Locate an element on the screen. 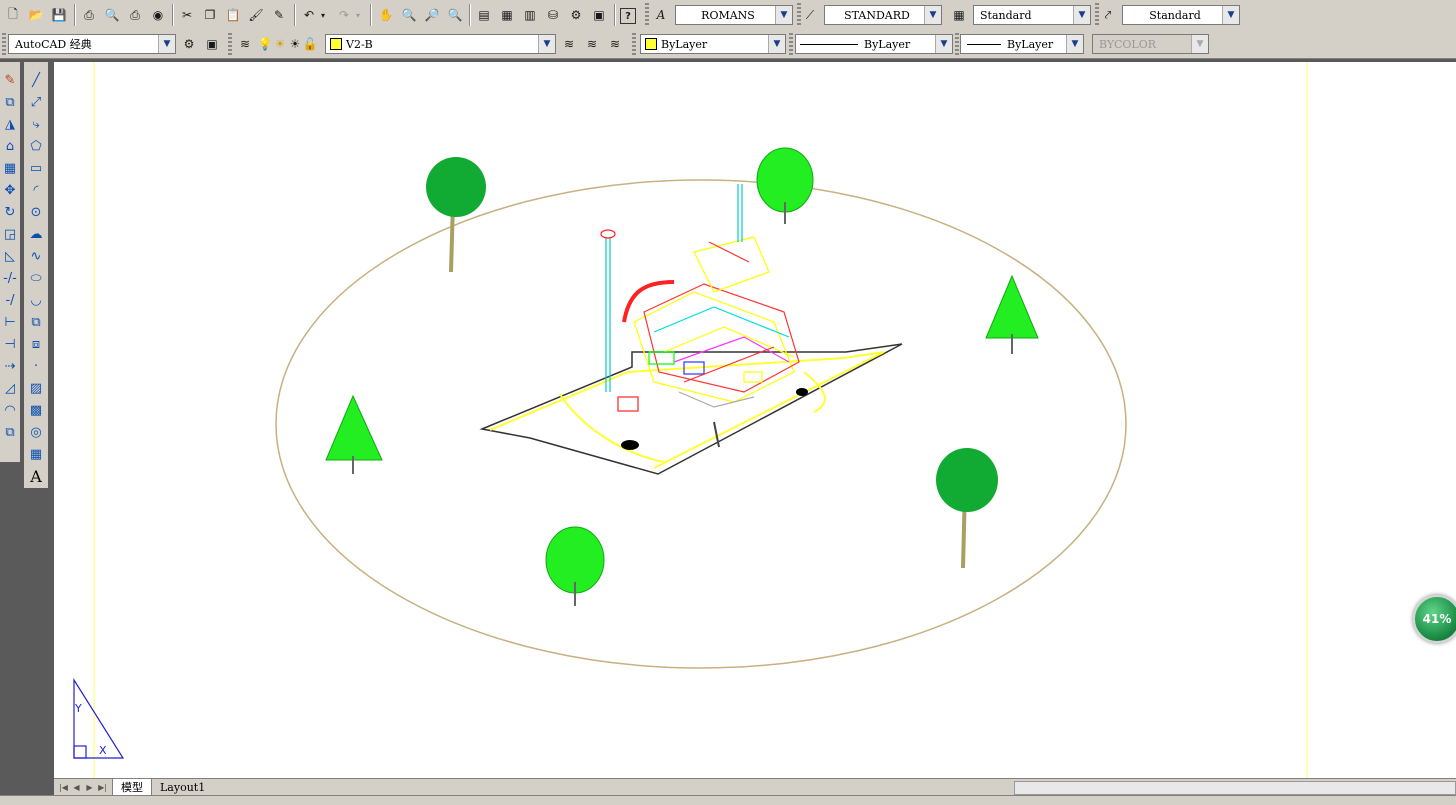 The height and width of the screenshot is (805, 1456). design-center-icon: ▦ is located at coordinates (507, 15).